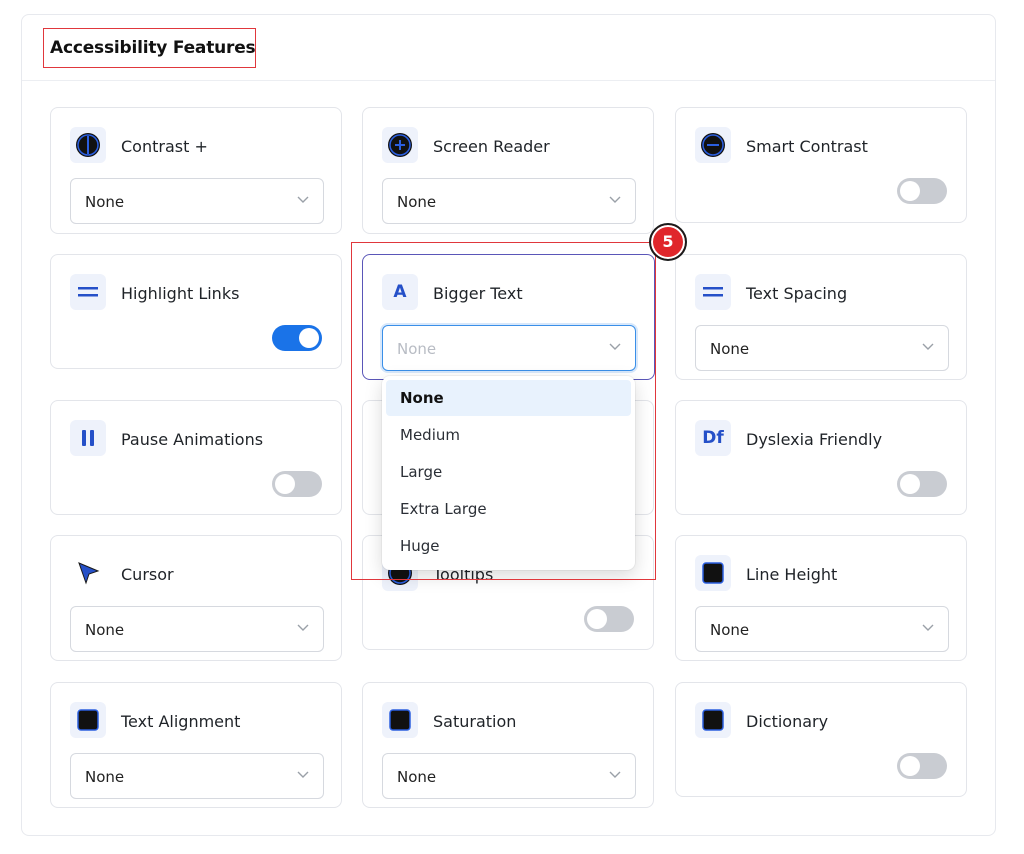  I want to click on card-label: Saturation, so click(475, 721).